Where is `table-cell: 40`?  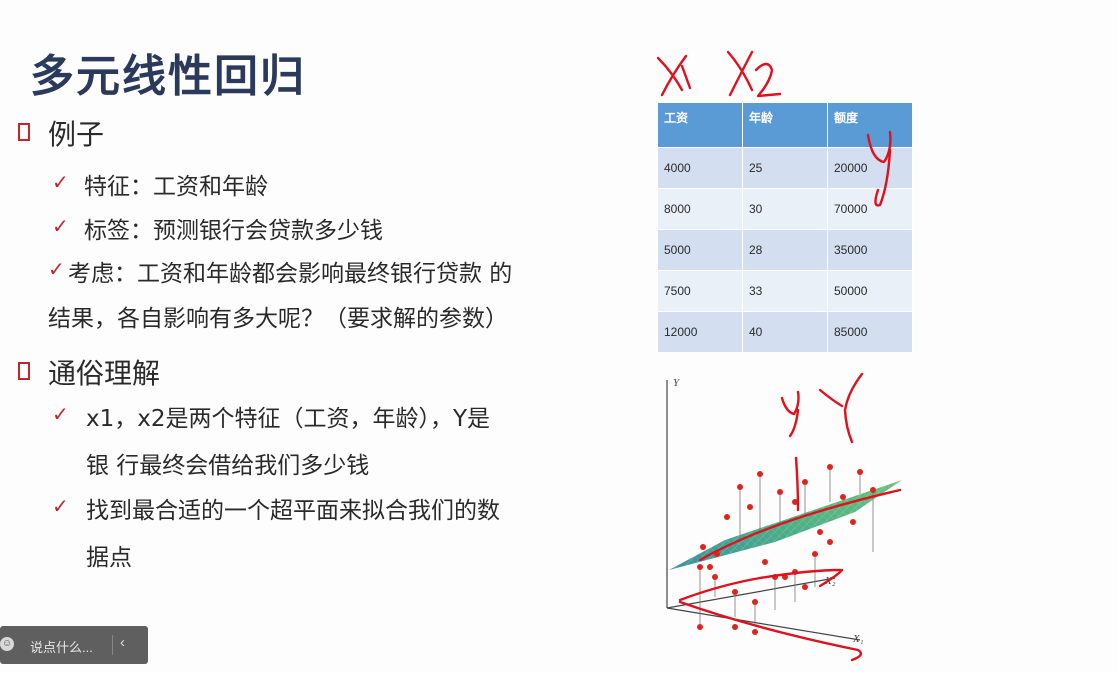 table-cell: 40 is located at coordinates (785, 331).